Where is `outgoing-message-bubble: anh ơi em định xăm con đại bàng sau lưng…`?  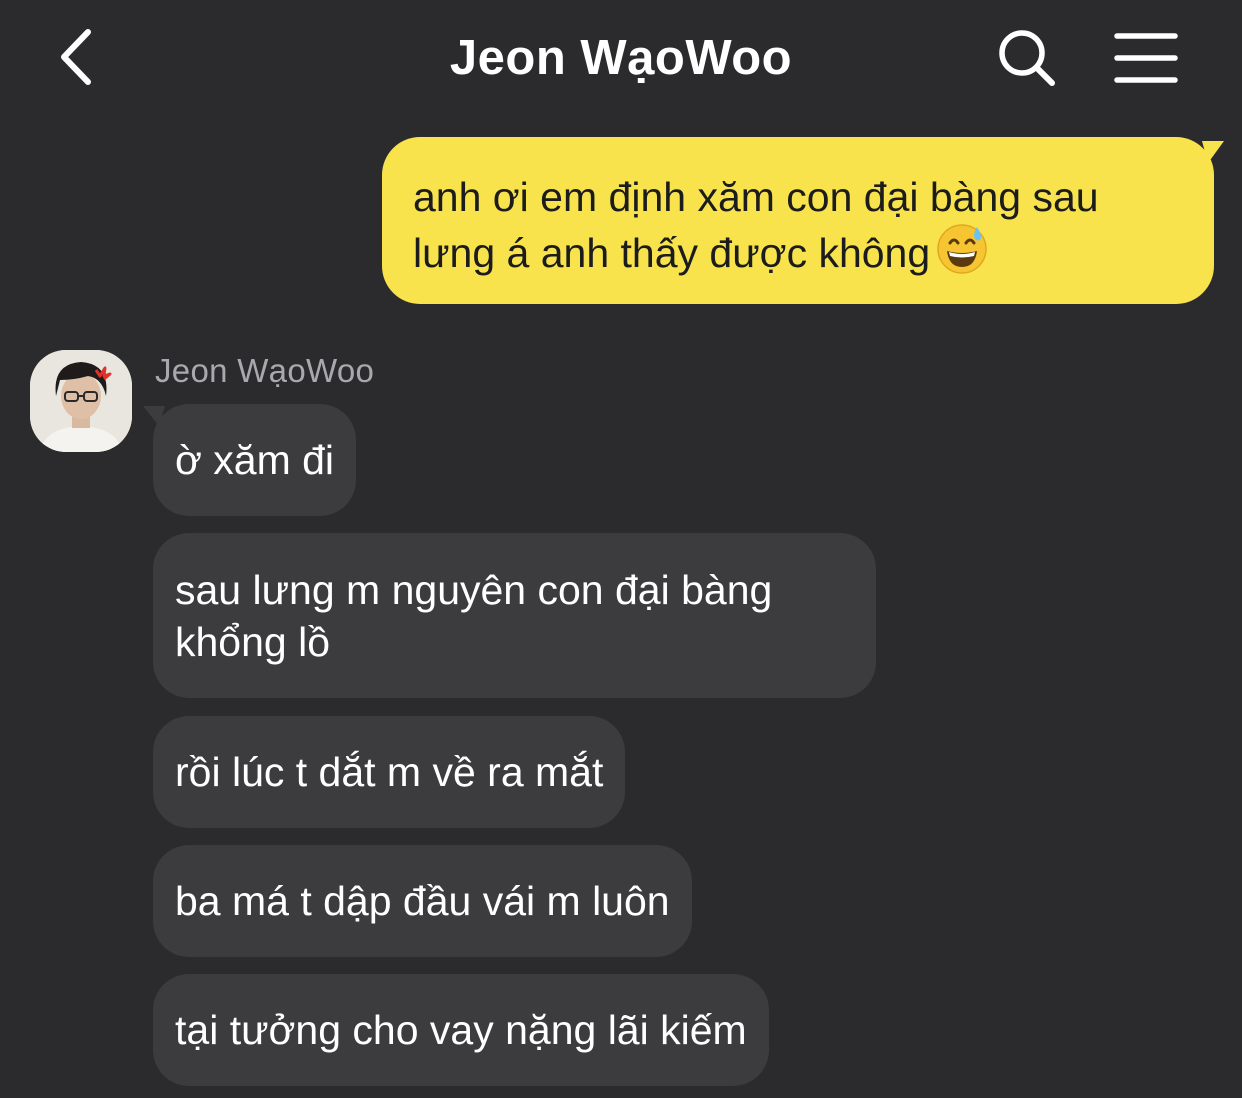 outgoing-message-bubble: anh ơi em định xăm con đại bàng sau lưng… is located at coordinates (803, 220).